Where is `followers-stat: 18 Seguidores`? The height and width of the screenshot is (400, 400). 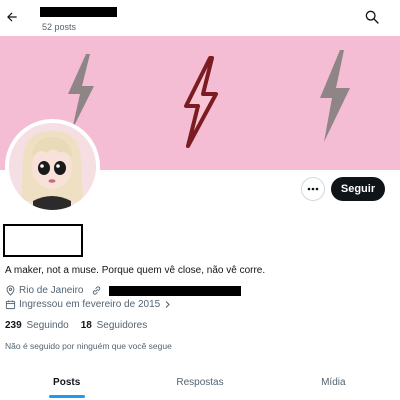 followers-stat: 18 Seguidores is located at coordinates (114, 325).